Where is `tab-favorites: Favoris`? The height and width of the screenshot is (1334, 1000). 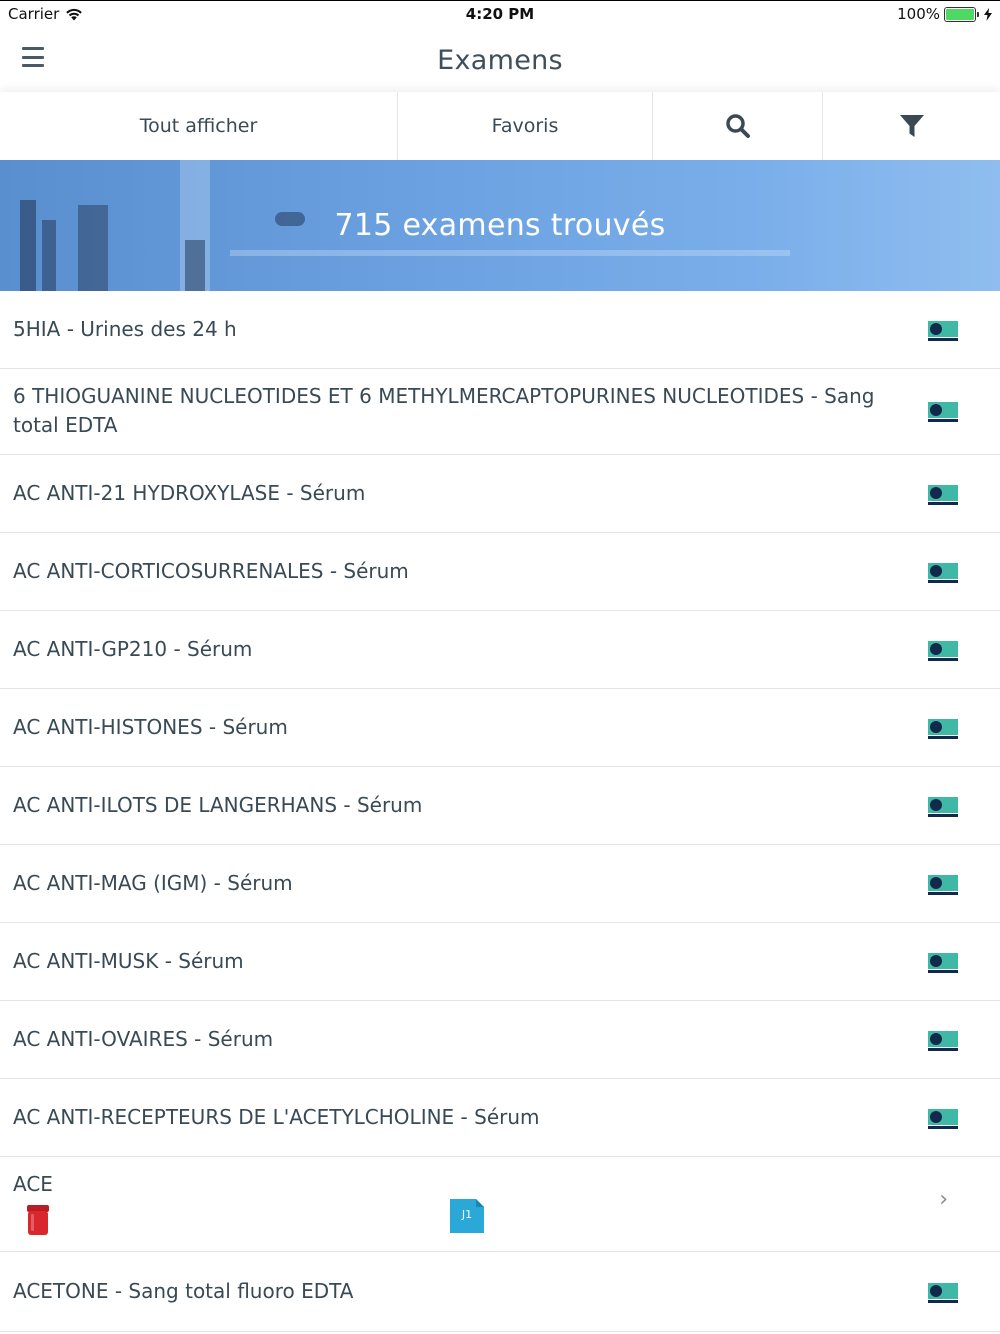 tab-favorites: Favoris is located at coordinates (525, 126).